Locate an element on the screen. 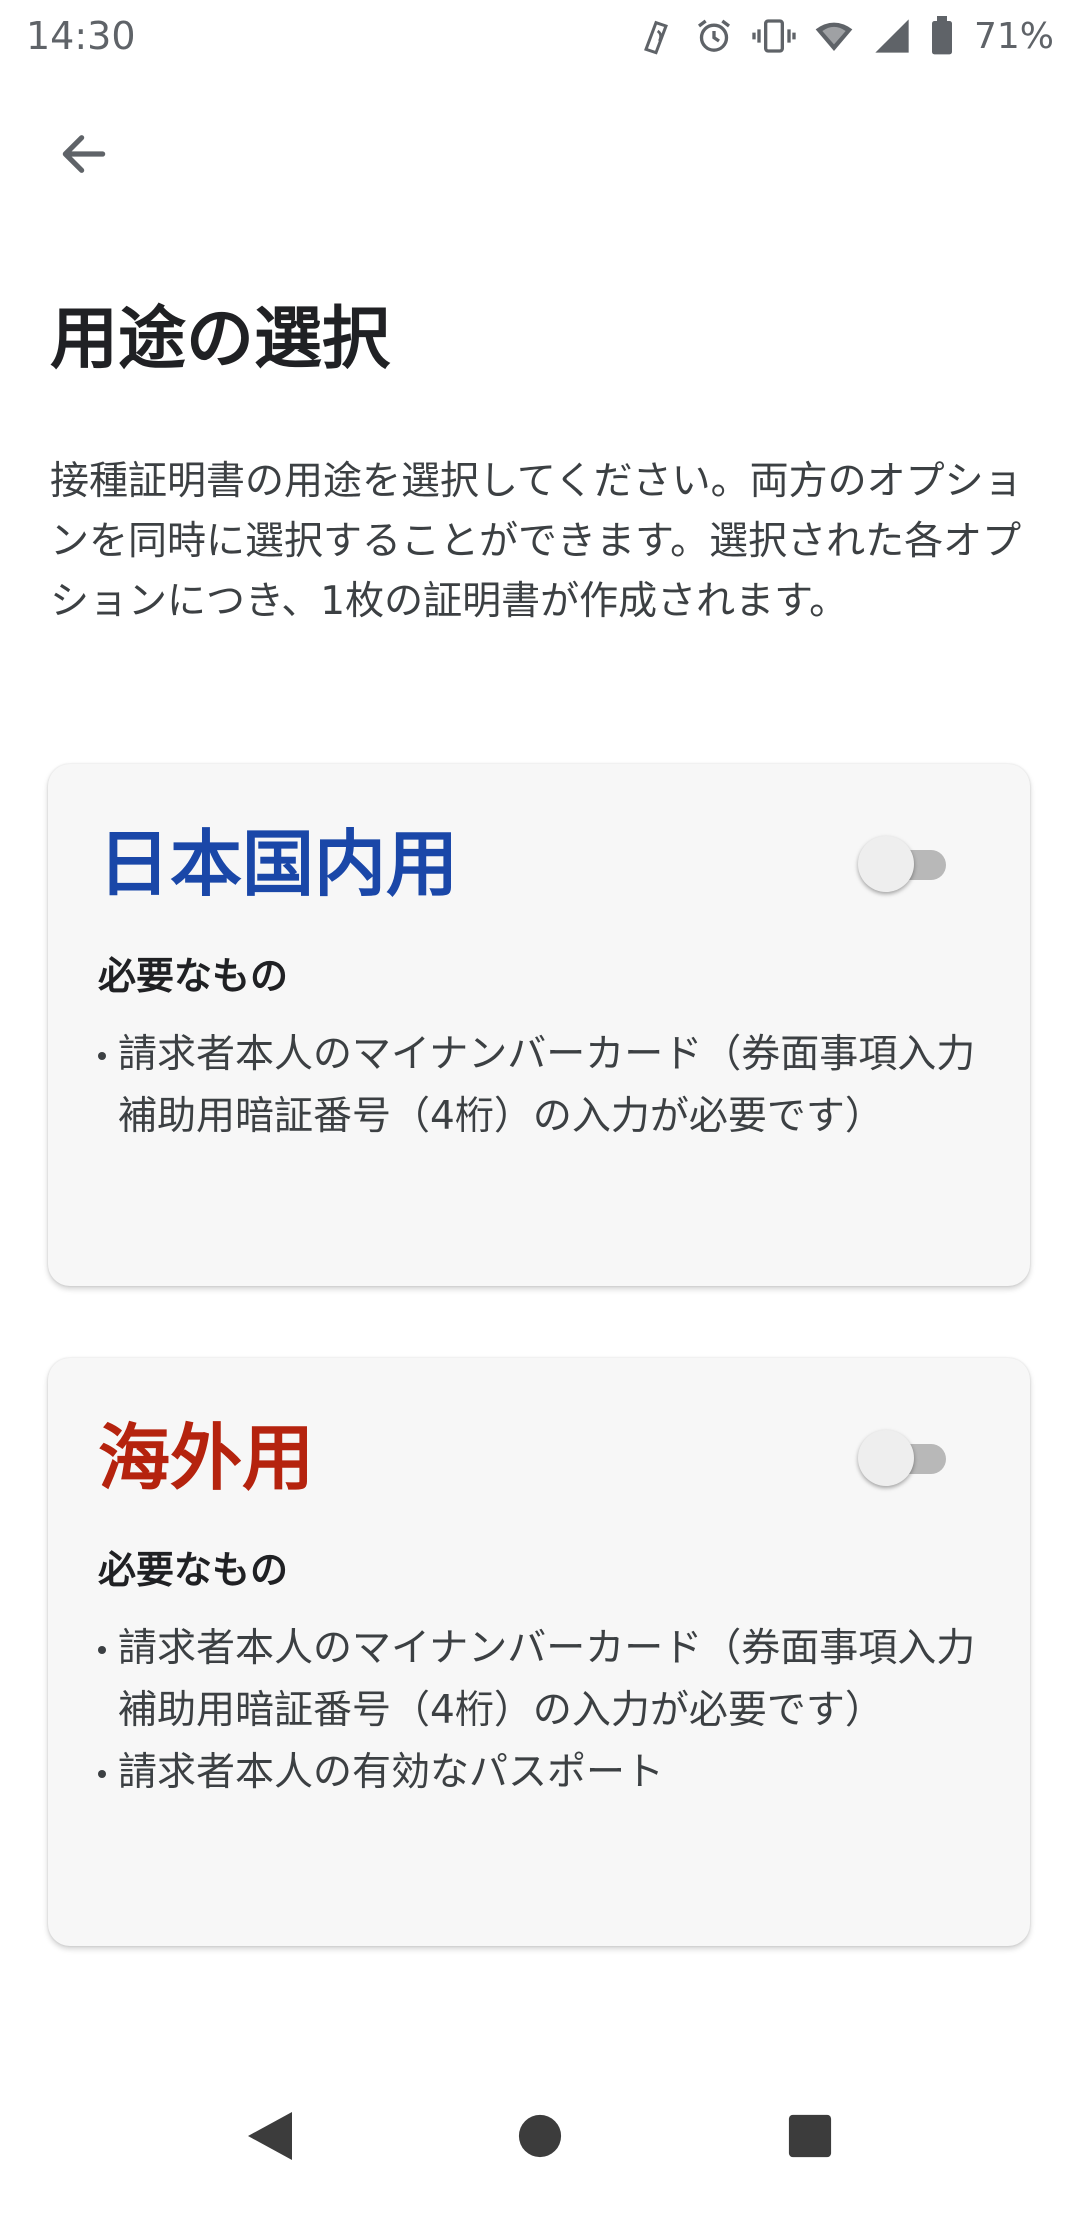 The height and width of the screenshot is (2220, 1080). arrow-back-icon is located at coordinates (84, 156).